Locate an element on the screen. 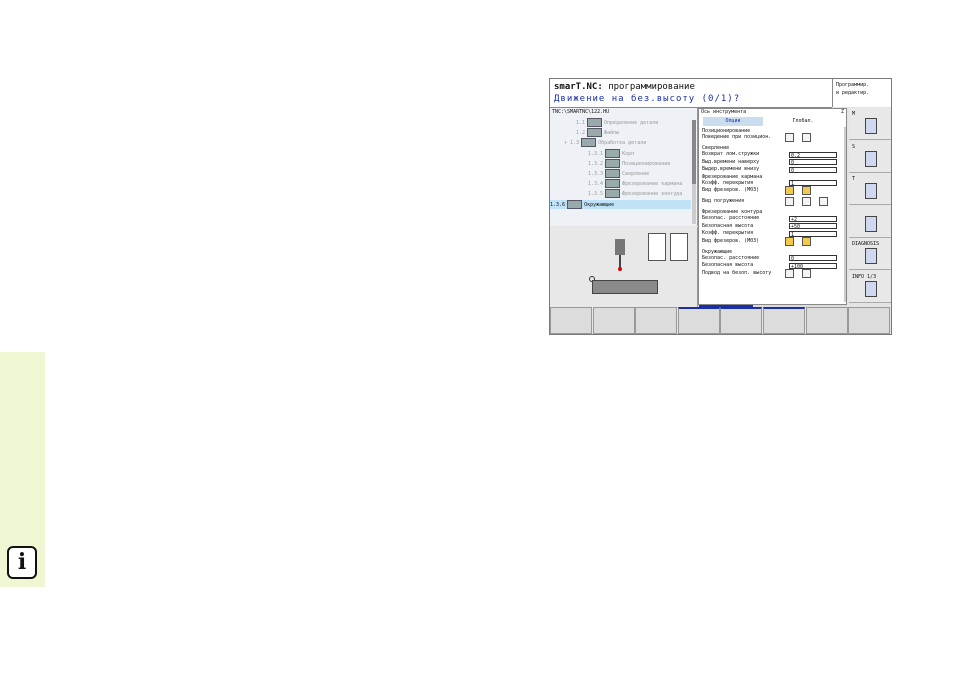 The image size is (954, 673). workpiece-graphic is located at coordinates (625, 287).